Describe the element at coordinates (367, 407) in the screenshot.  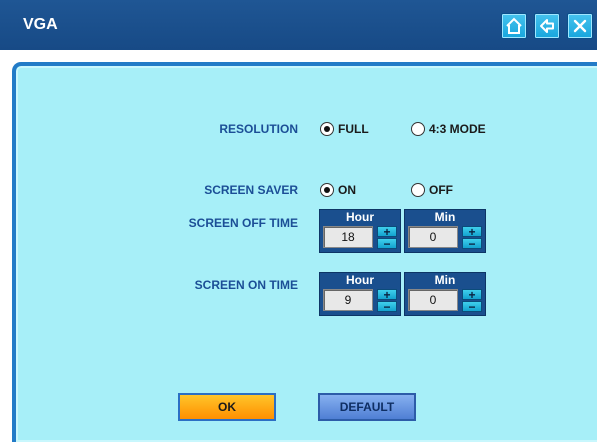
I see `default-button: DEFAULT` at that location.